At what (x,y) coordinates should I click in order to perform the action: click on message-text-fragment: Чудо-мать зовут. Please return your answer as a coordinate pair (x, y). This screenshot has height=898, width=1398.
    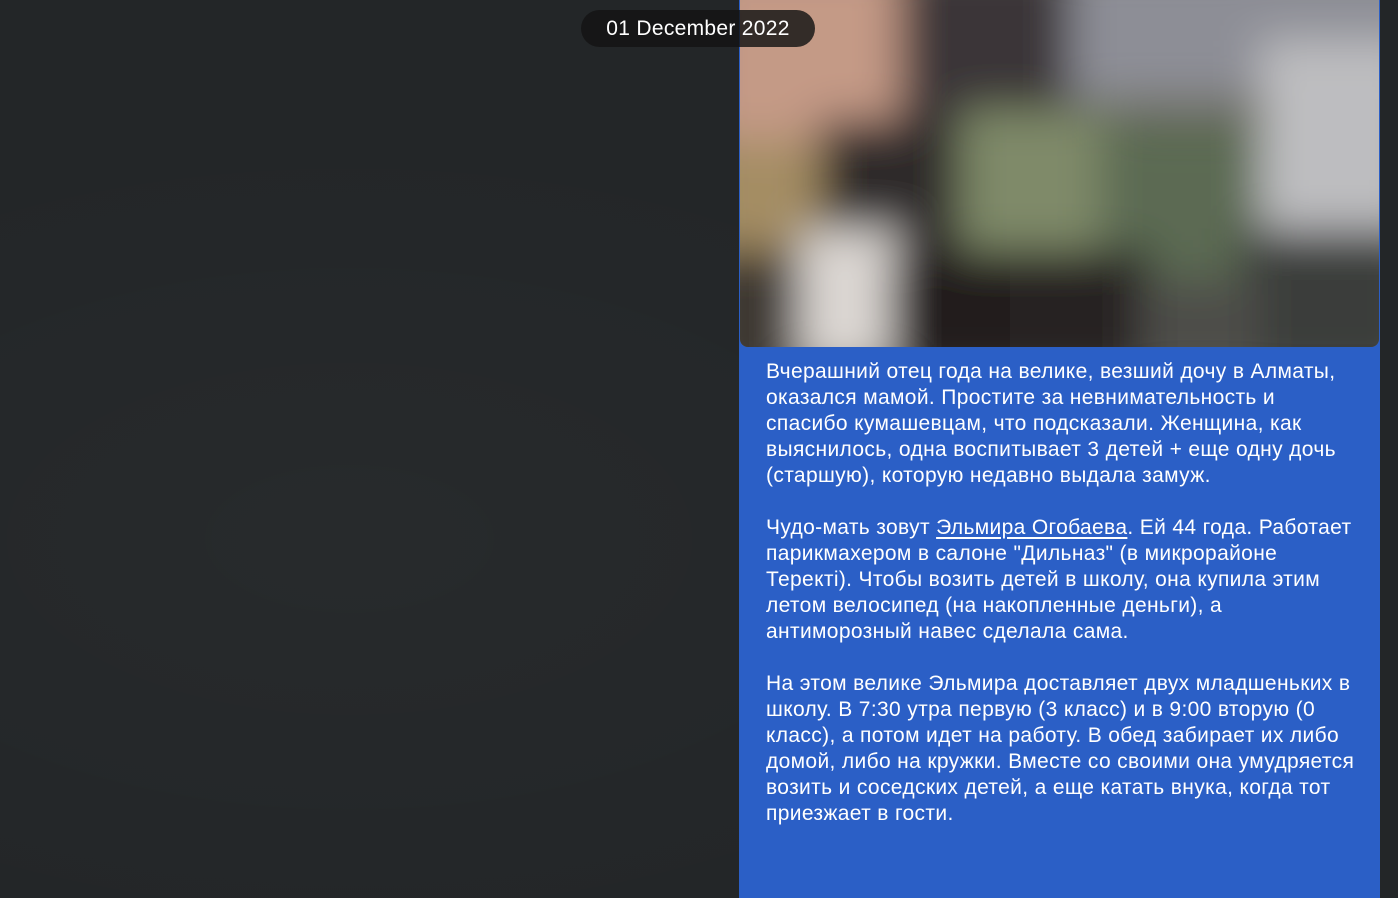
    Looking at the image, I should click on (851, 527).